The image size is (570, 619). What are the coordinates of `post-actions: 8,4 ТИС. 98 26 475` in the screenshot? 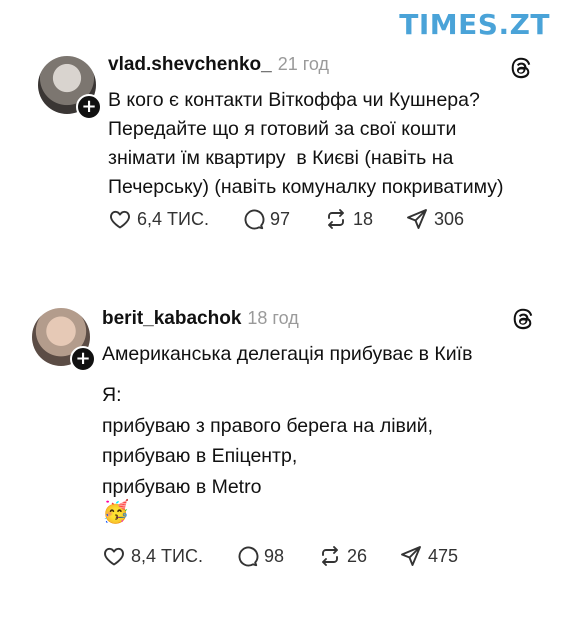 It's located at (280, 556).